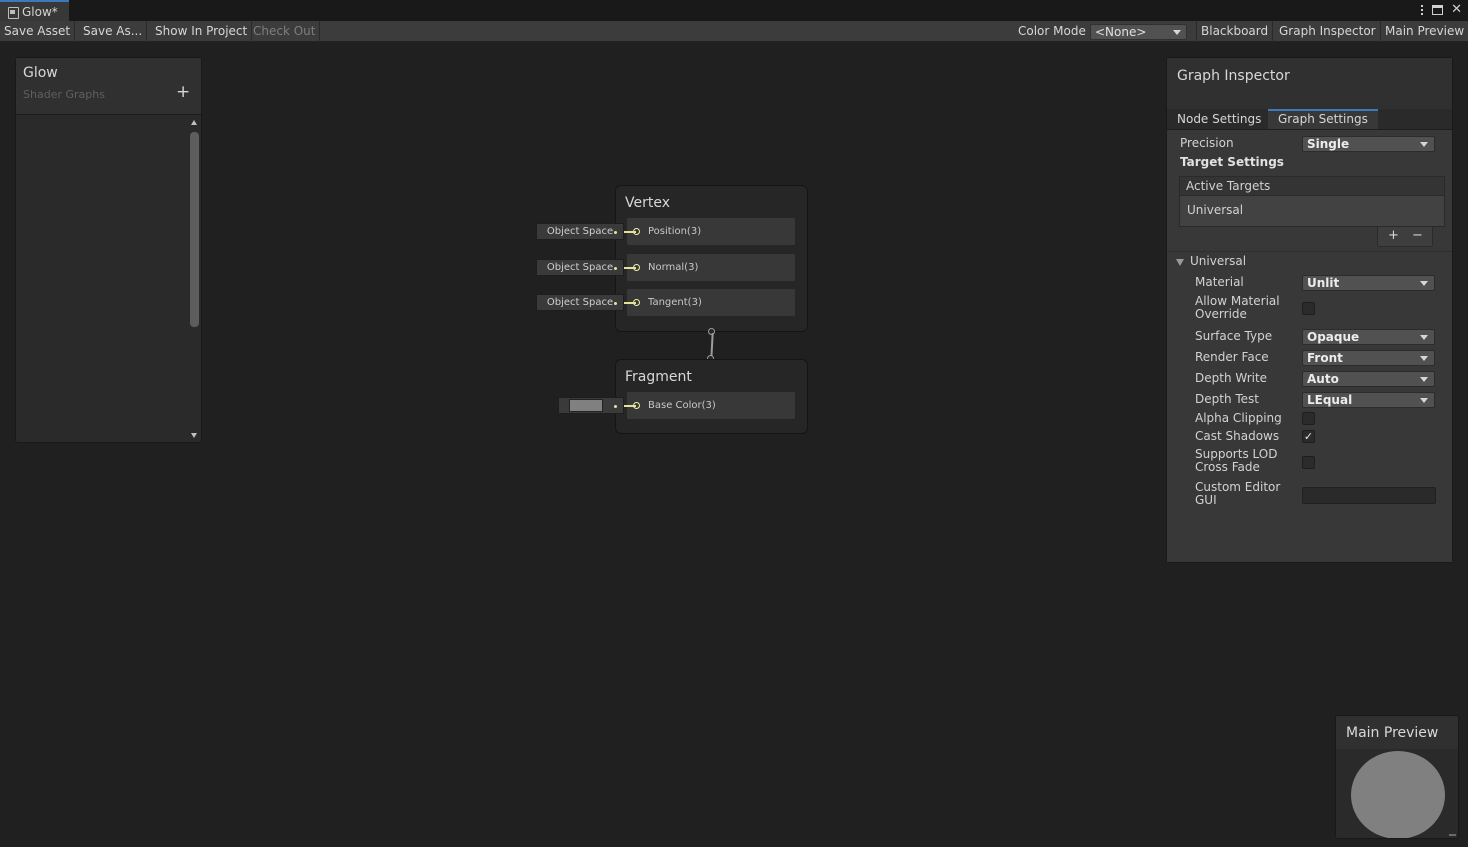 Image resolution: width=1468 pixels, height=847 pixels. What do you see at coordinates (1323, 283) in the screenshot?
I see `material-value: Unlit` at bounding box center [1323, 283].